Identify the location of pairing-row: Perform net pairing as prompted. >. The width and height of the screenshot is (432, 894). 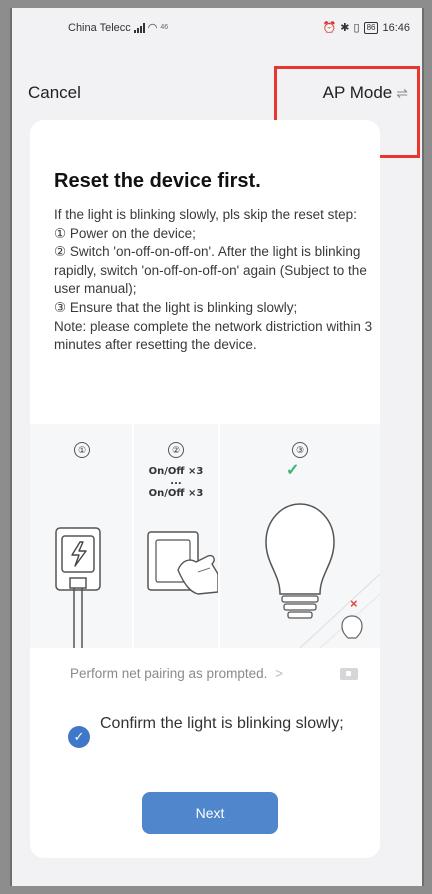
(205, 675).